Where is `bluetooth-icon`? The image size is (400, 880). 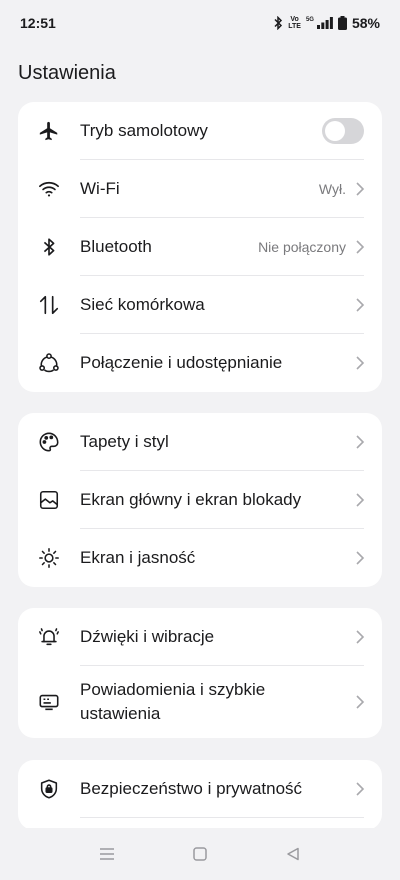
bluetooth-icon is located at coordinates (49, 247).